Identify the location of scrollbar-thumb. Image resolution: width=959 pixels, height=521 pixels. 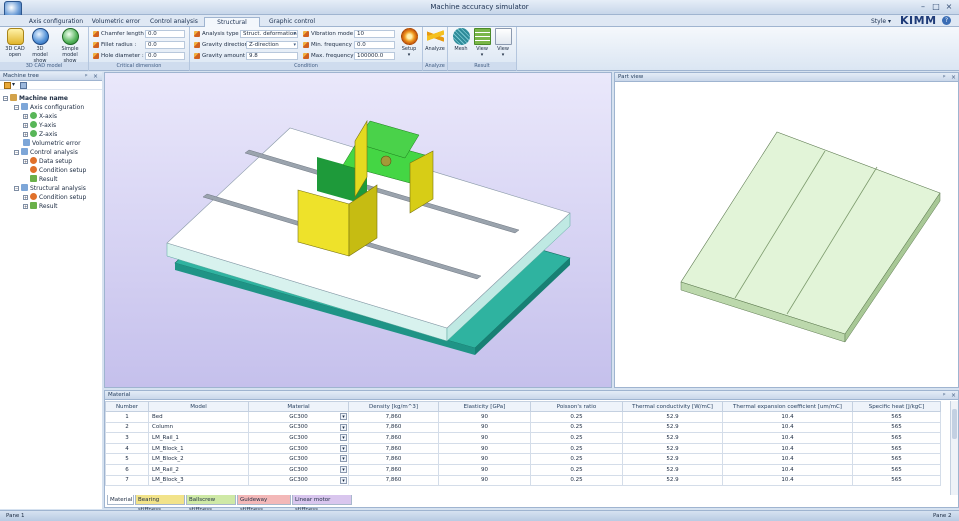
(954, 424).